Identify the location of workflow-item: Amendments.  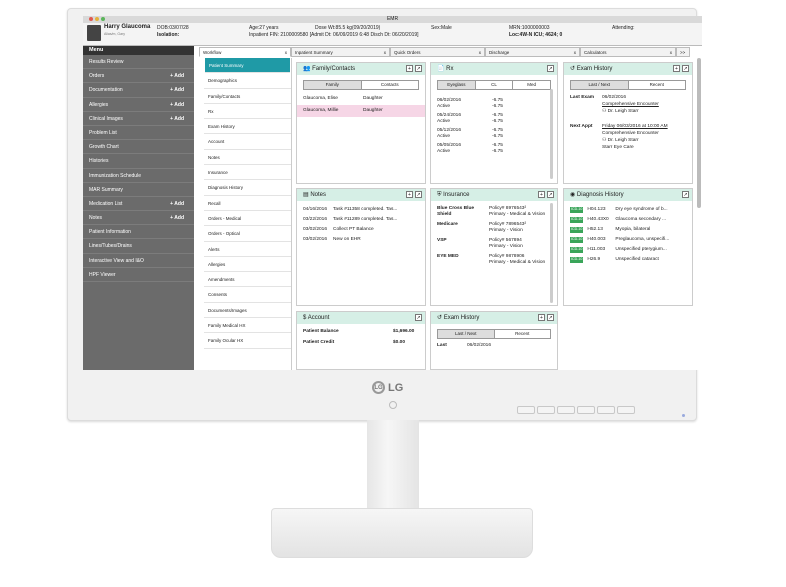
(247, 280).